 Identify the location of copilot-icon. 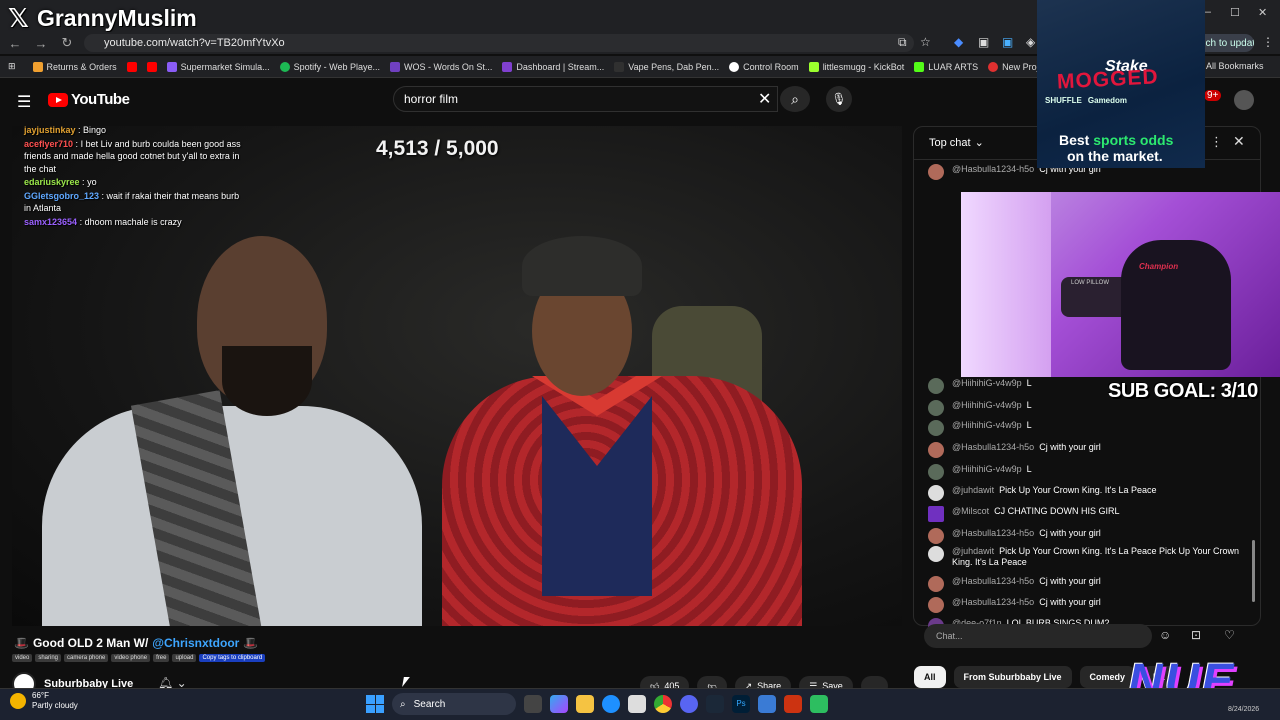
(559, 704).